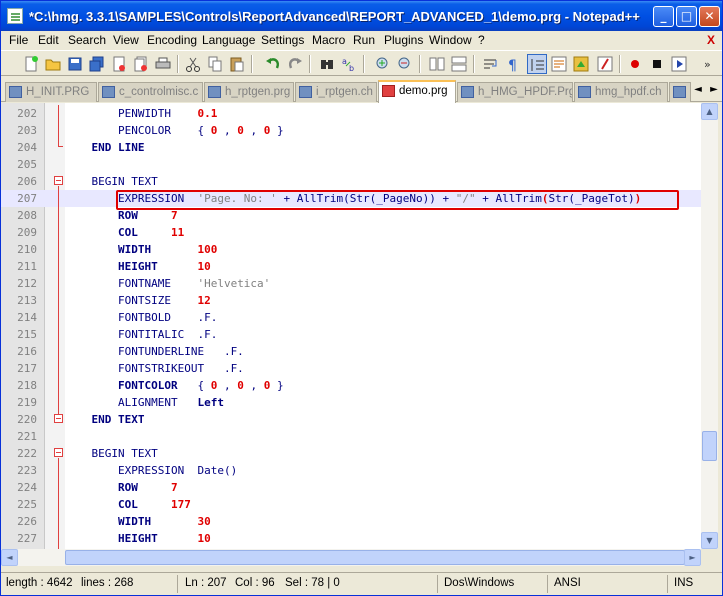  I want to click on scroll-left-icon: ◄, so click(9, 557).